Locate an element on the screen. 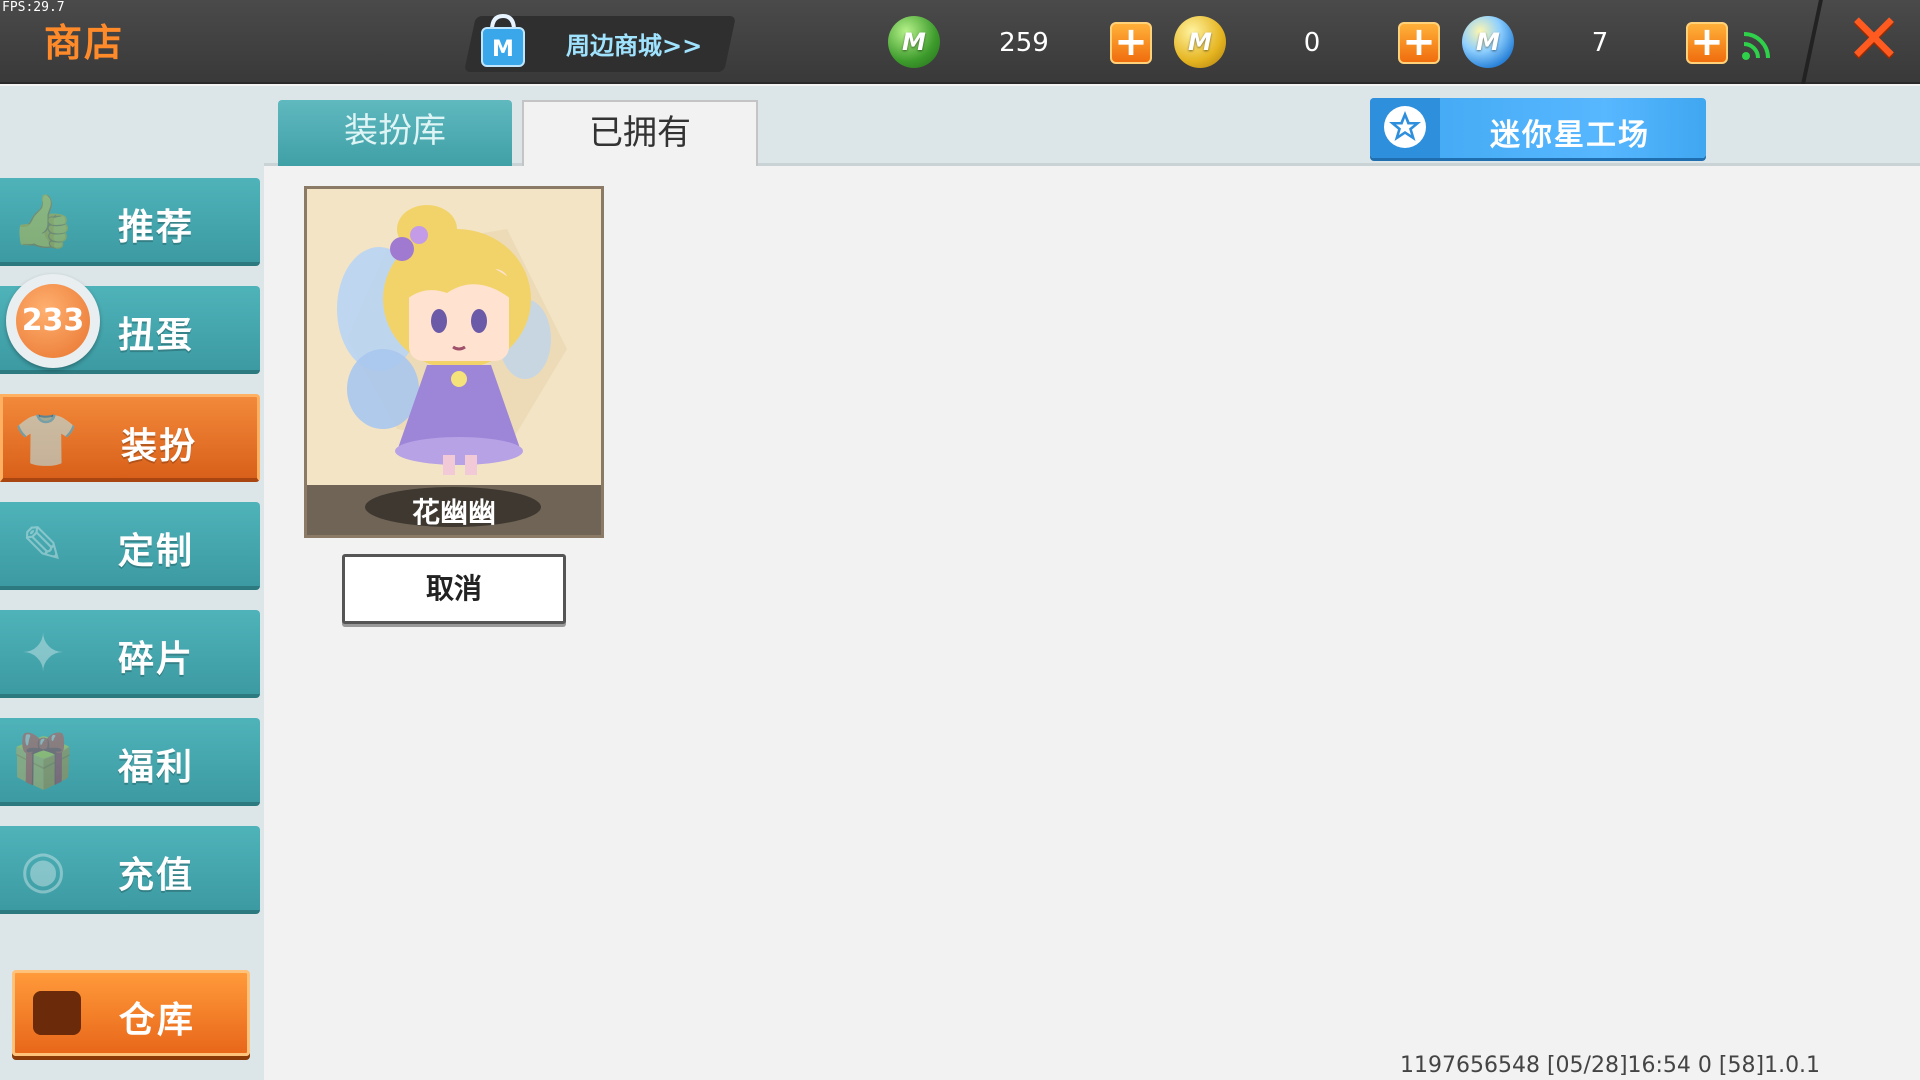 This screenshot has width=1920, height=1080. workshop-label: 迷你星工场 is located at coordinates (1570, 135).